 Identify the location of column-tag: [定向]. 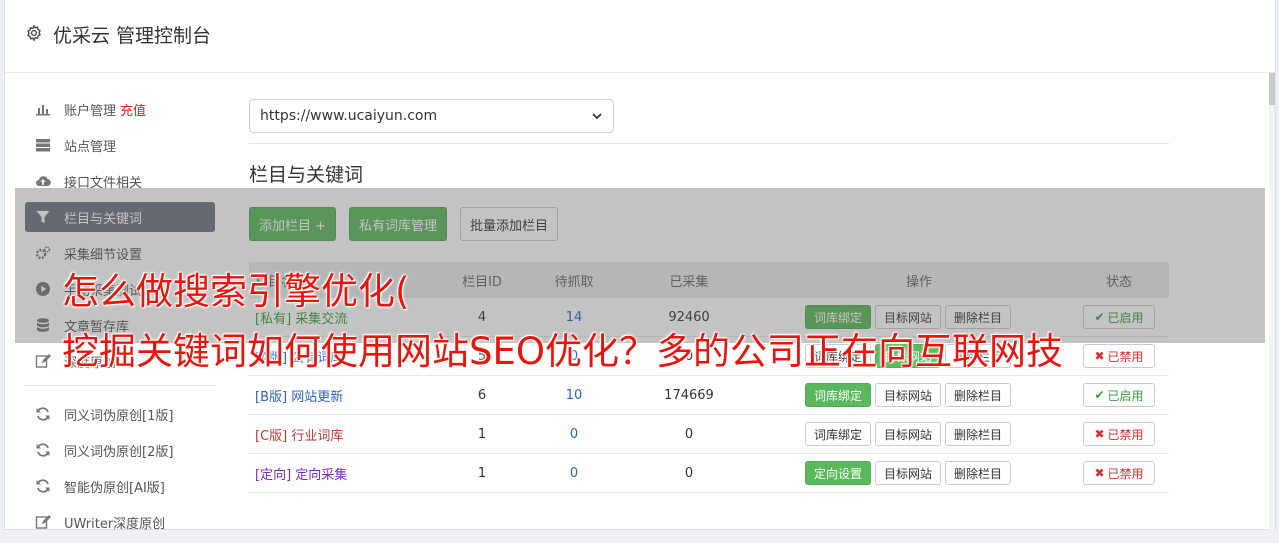
(273, 475).